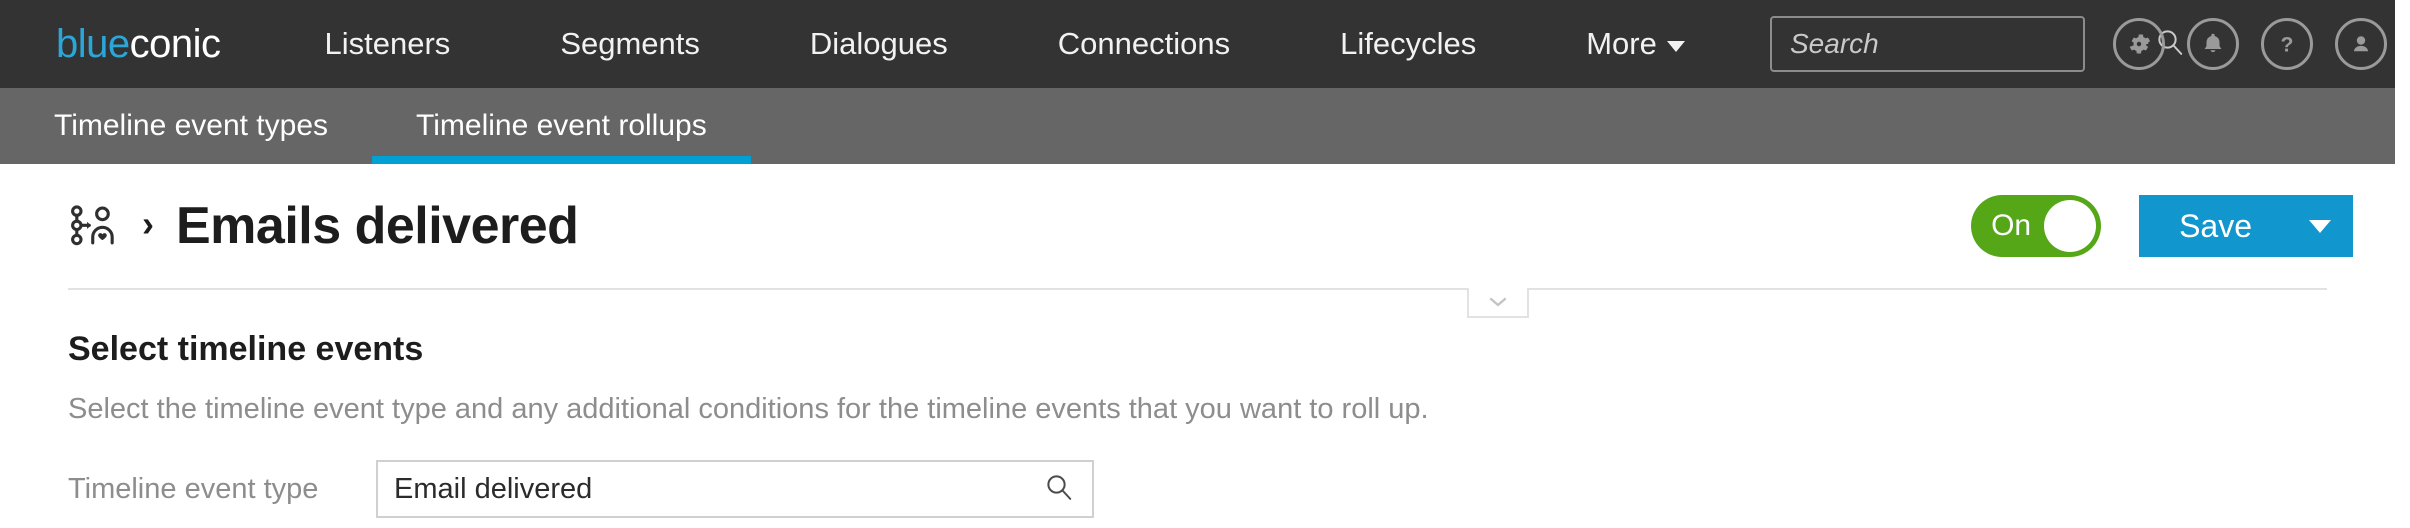  I want to click on tab-active-underline, so click(561, 160).